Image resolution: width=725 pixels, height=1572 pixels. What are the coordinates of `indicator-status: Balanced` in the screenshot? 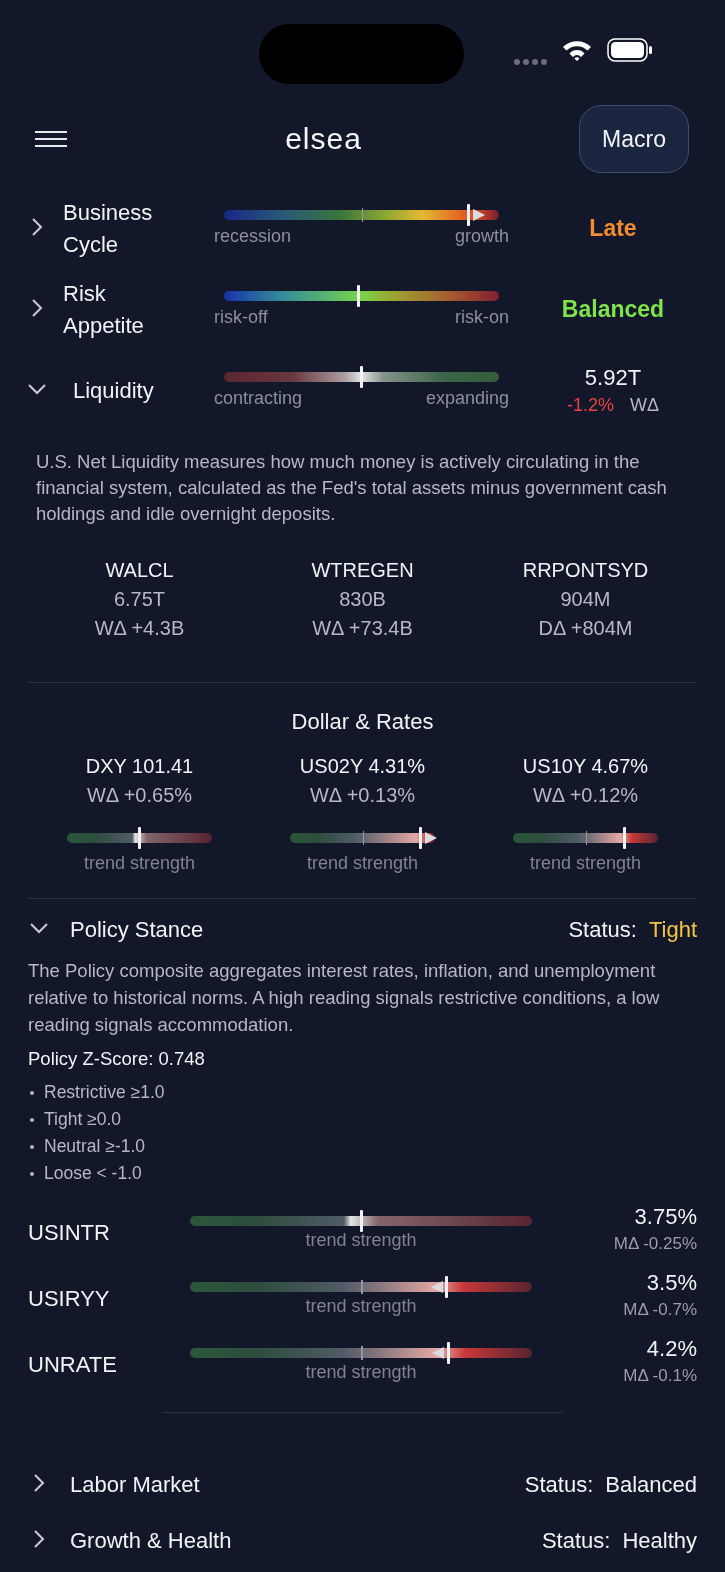 It's located at (613, 309).